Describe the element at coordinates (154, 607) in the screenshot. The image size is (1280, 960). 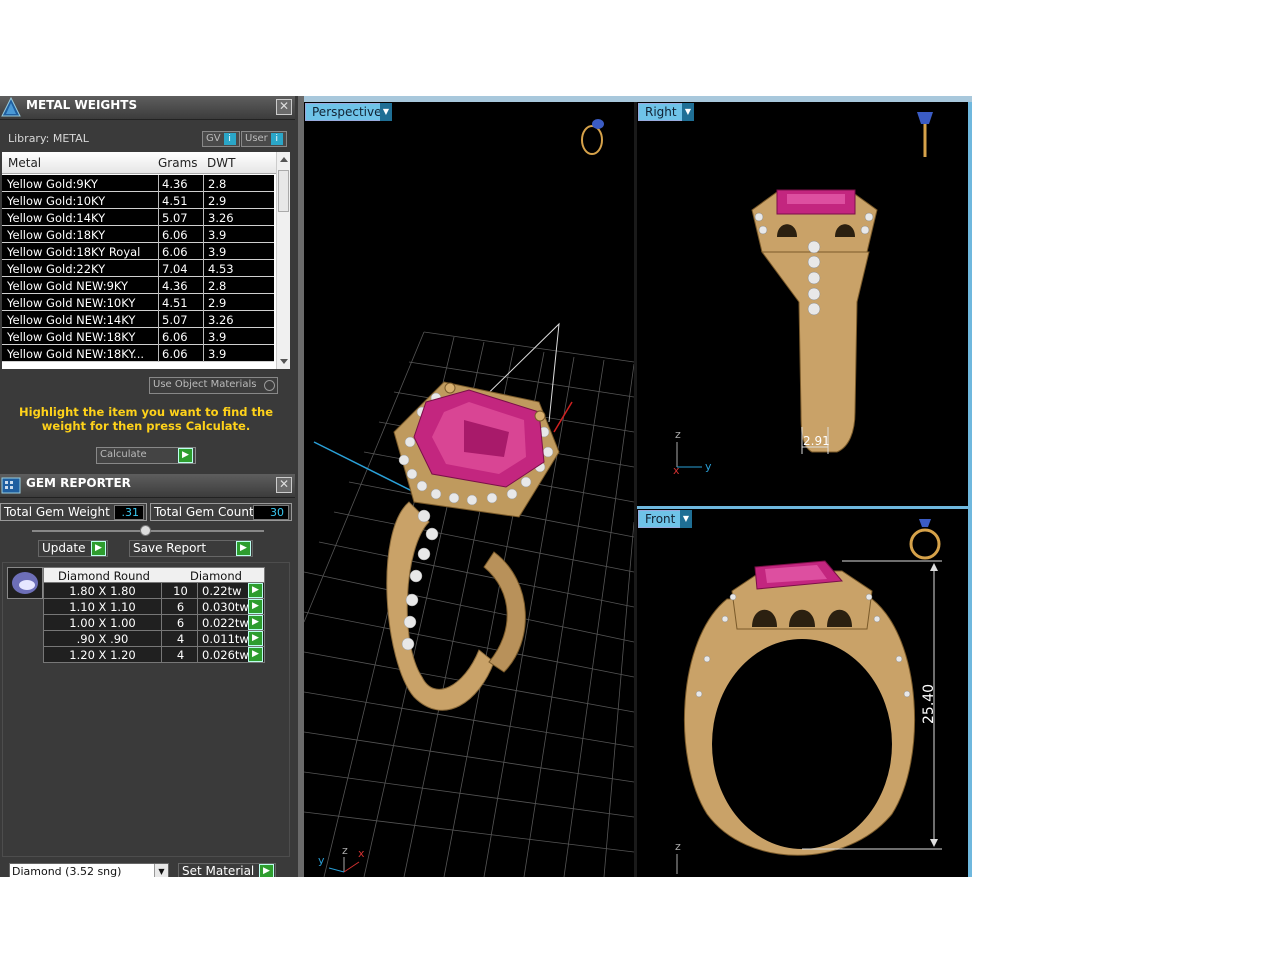
I see `gem-row: 1.10 X 1.10 6 0.030tw ▶` at that location.